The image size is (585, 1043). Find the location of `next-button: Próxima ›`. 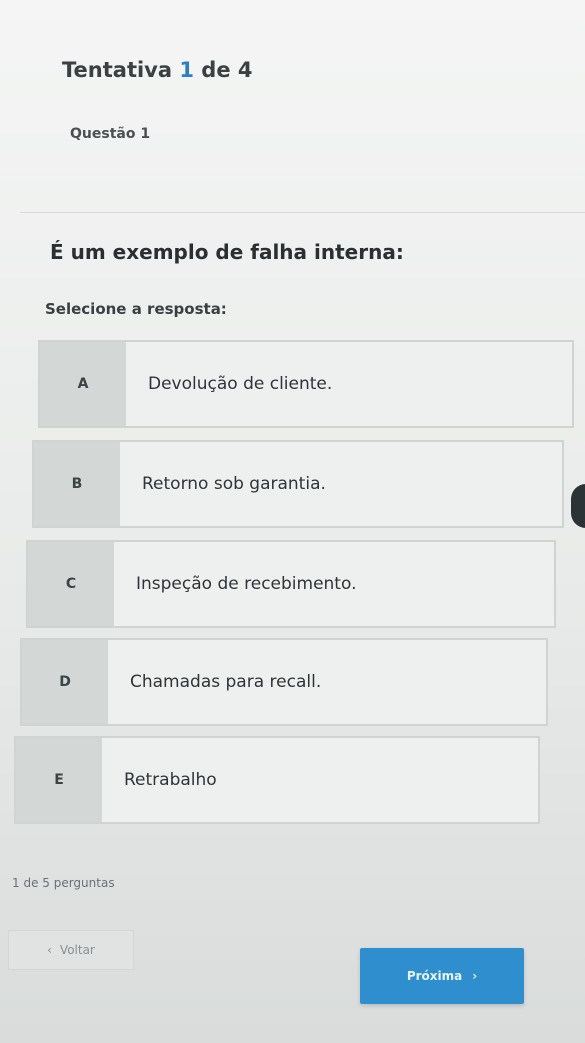

next-button: Próxima › is located at coordinates (442, 976).